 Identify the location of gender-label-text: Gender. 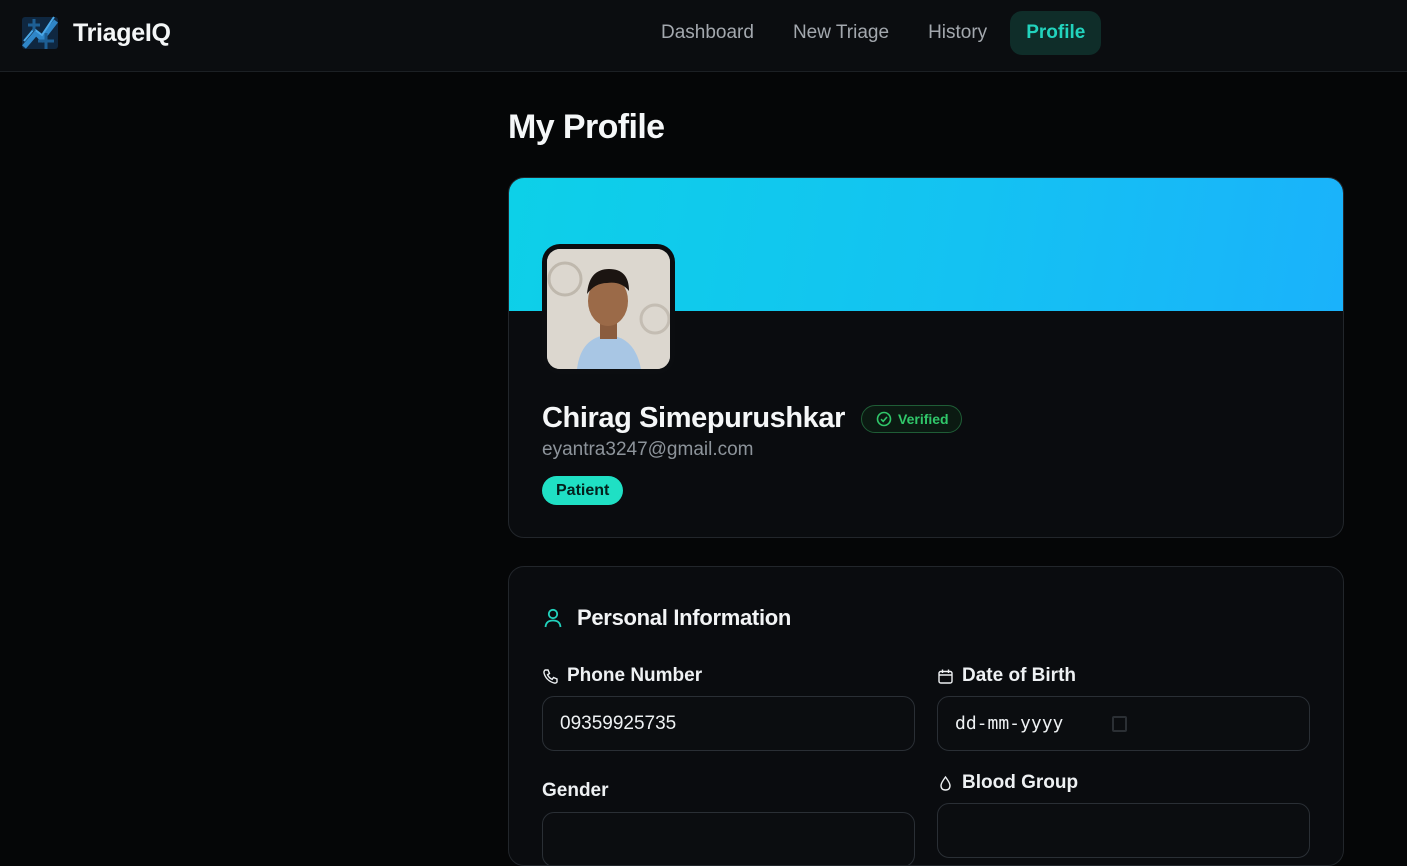
(575, 790).